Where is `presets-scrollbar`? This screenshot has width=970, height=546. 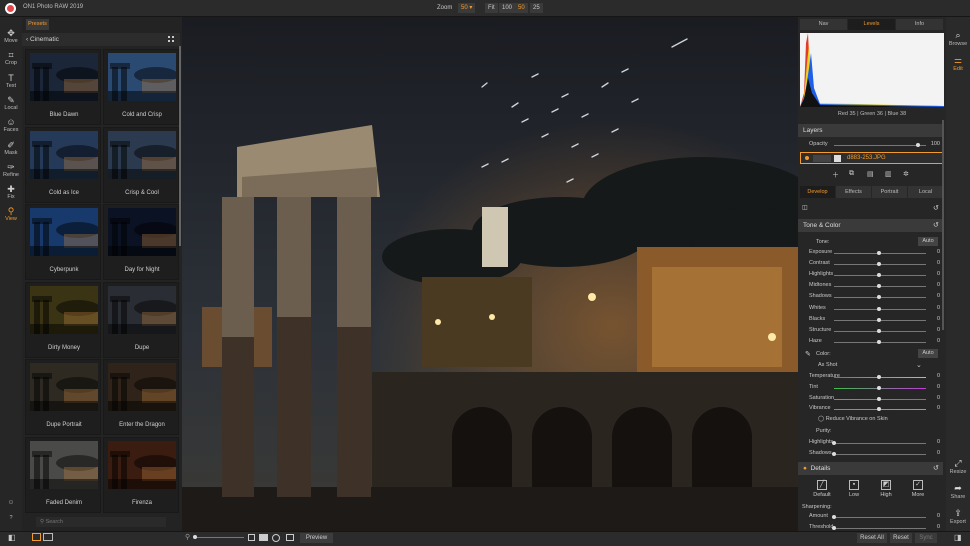 presets-scrollbar is located at coordinates (180, 146).